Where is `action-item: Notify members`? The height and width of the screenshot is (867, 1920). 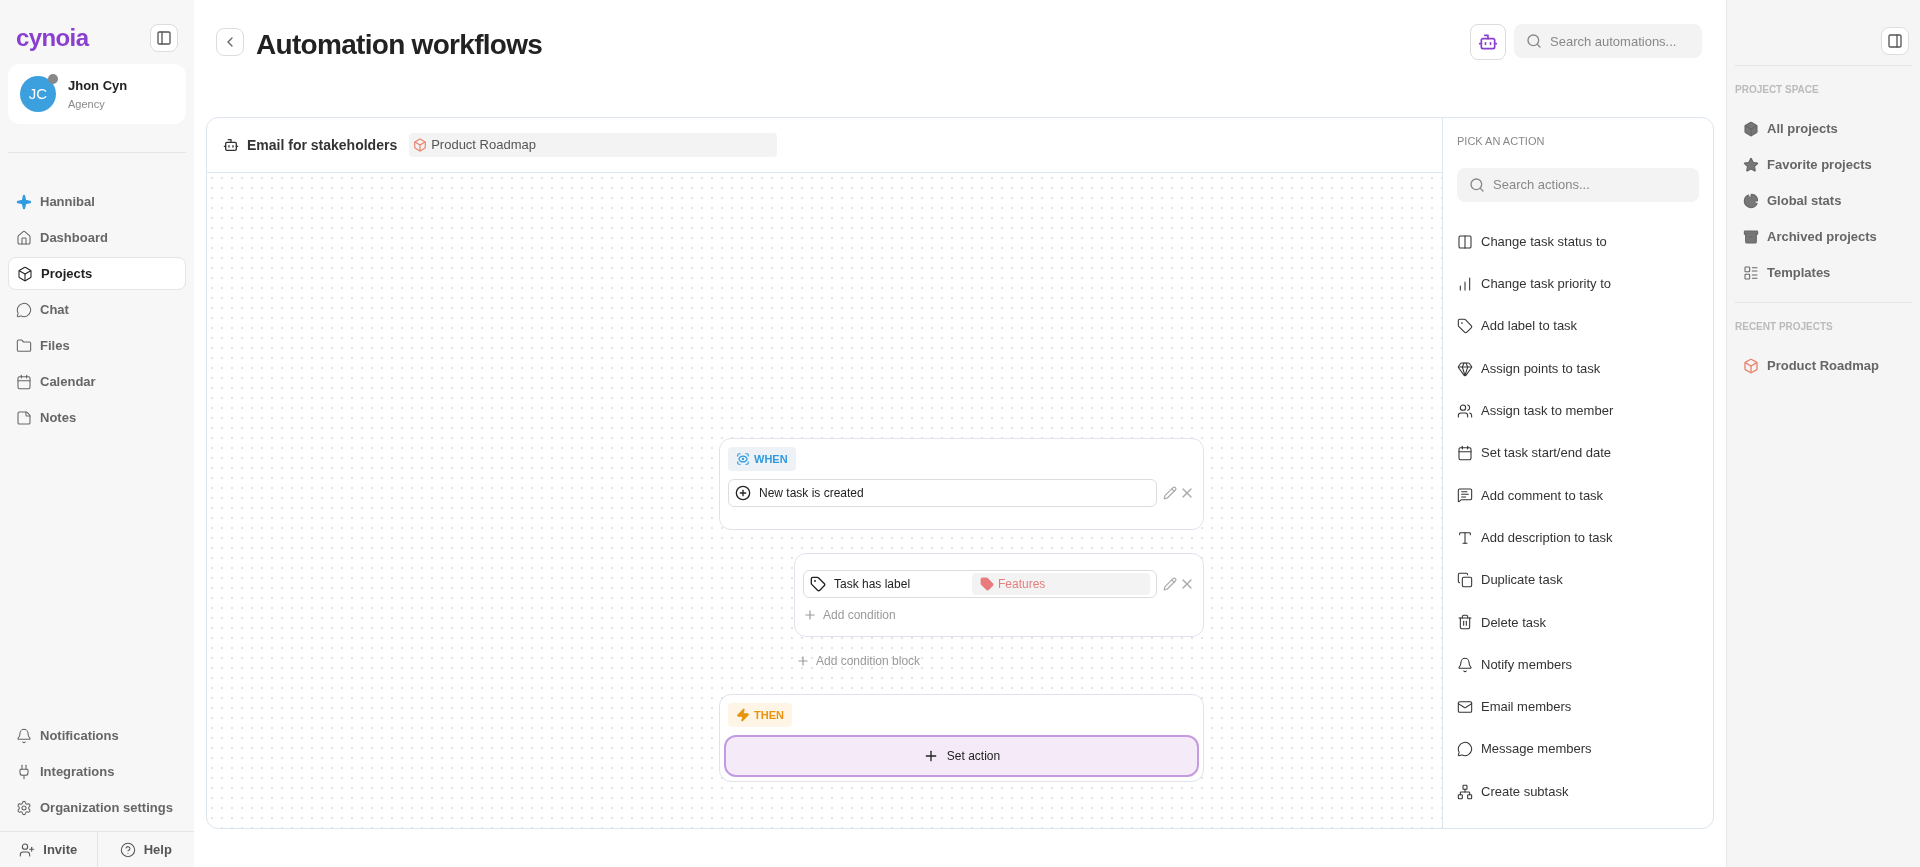 action-item: Notify members is located at coordinates (1578, 664).